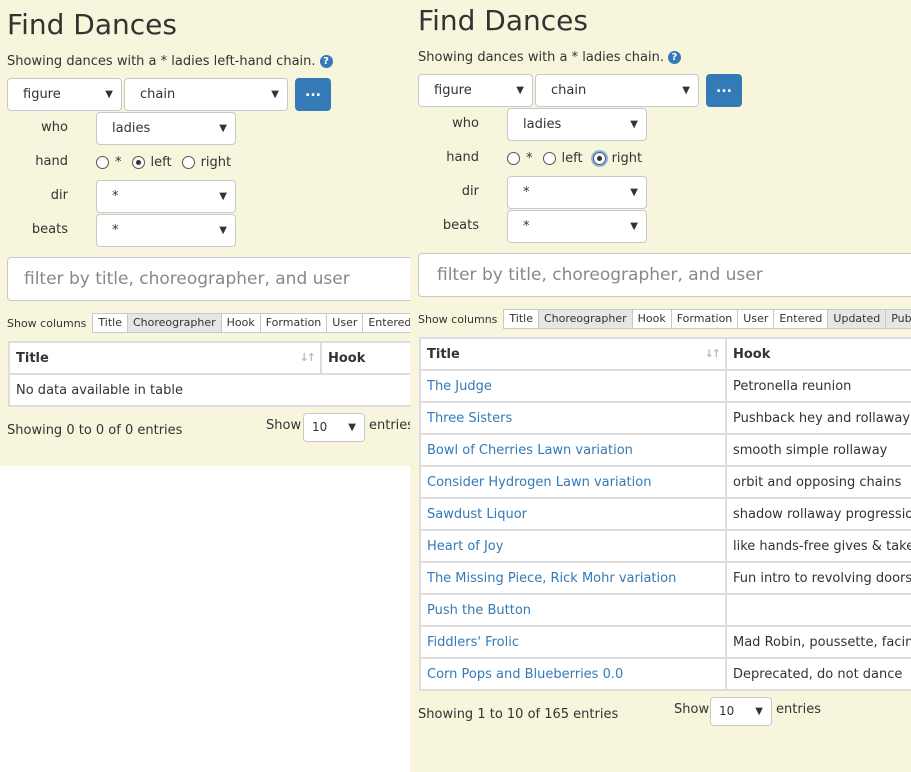  Describe the element at coordinates (525, 674) in the screenshot. I see `dance-link: Corn Pops and Blueberries 0.0` at that location.